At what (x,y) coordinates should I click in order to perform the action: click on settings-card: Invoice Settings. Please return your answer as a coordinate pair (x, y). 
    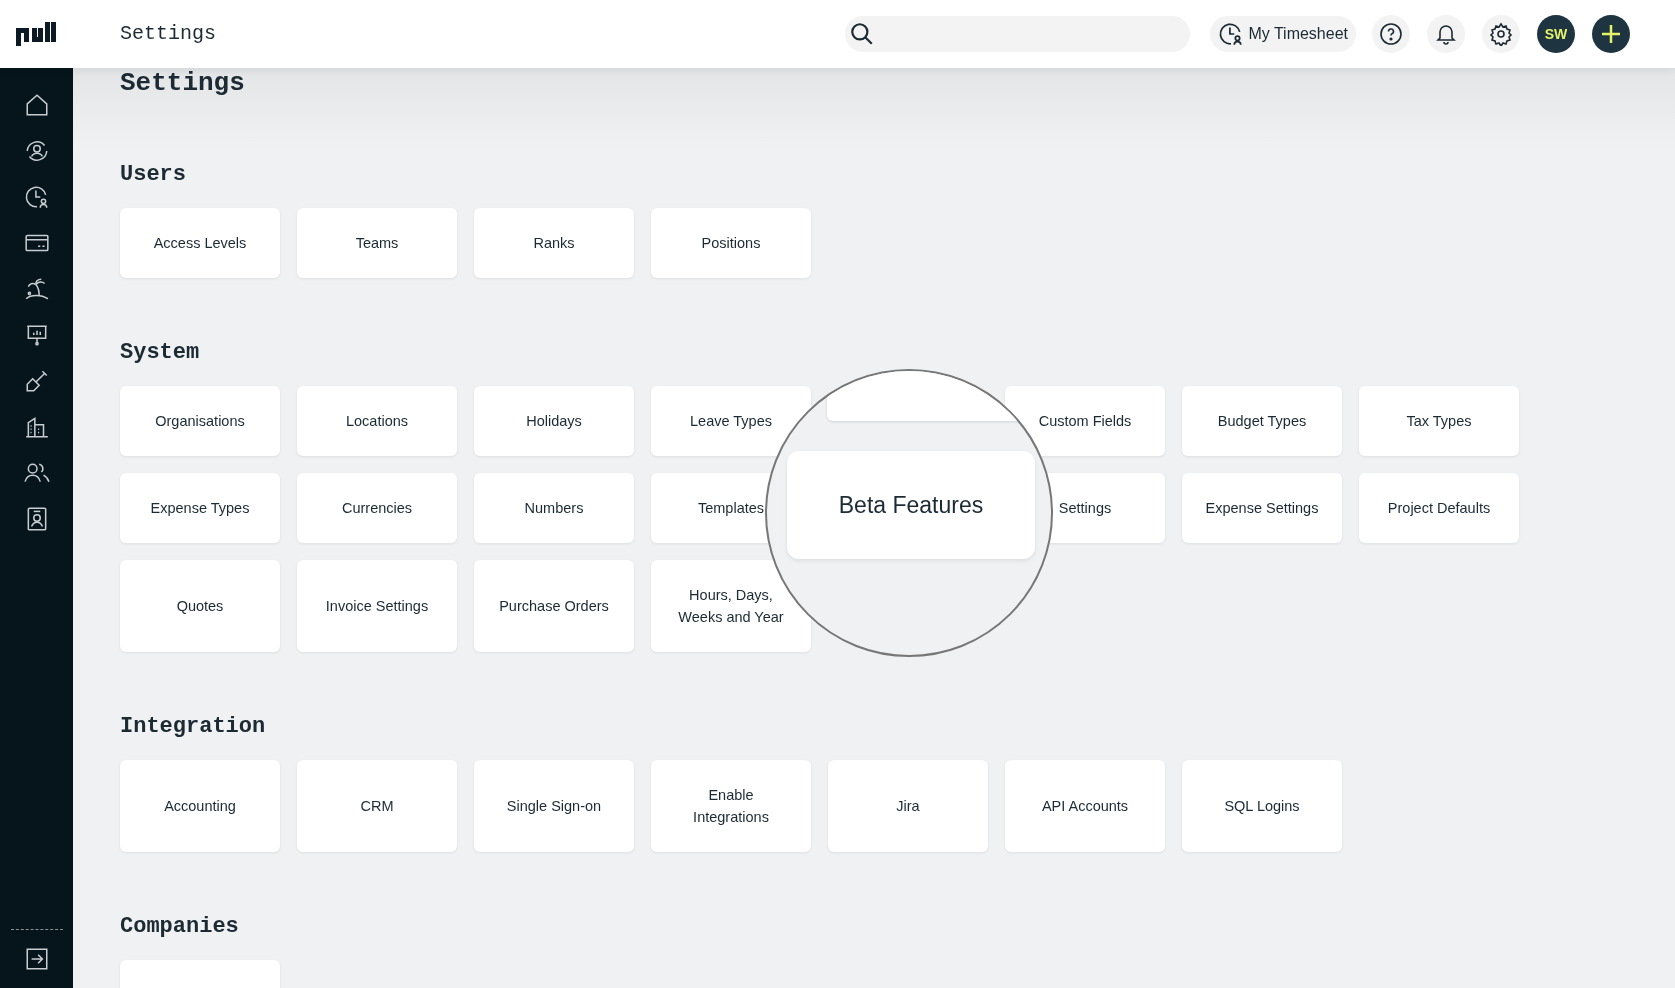
    Looking at the image, I should click on (377, 606).